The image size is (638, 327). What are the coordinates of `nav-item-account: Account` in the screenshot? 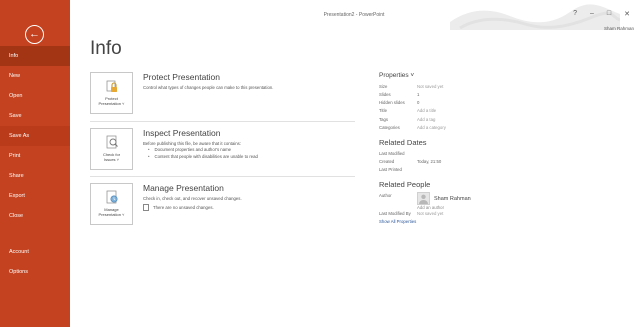 It's located at (35, 252).